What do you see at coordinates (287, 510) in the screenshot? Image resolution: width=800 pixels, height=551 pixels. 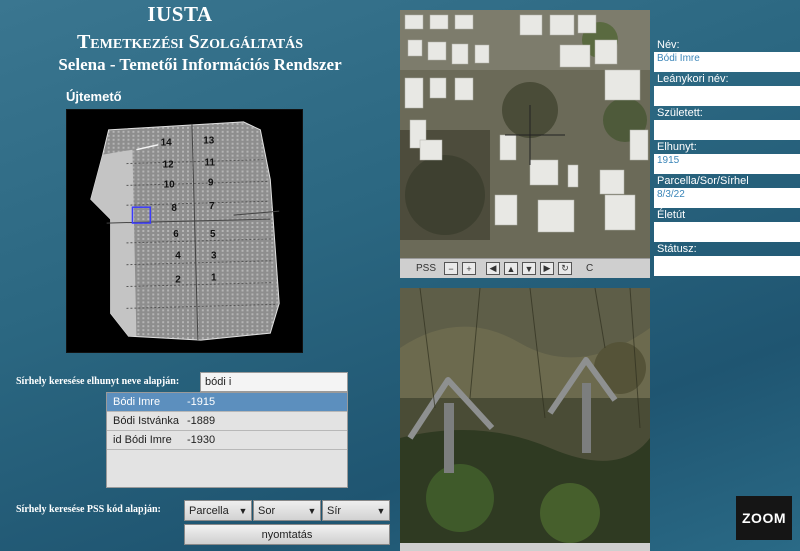 I see `row-dropdown: Sor ▼` at bounding box center [287, 510].